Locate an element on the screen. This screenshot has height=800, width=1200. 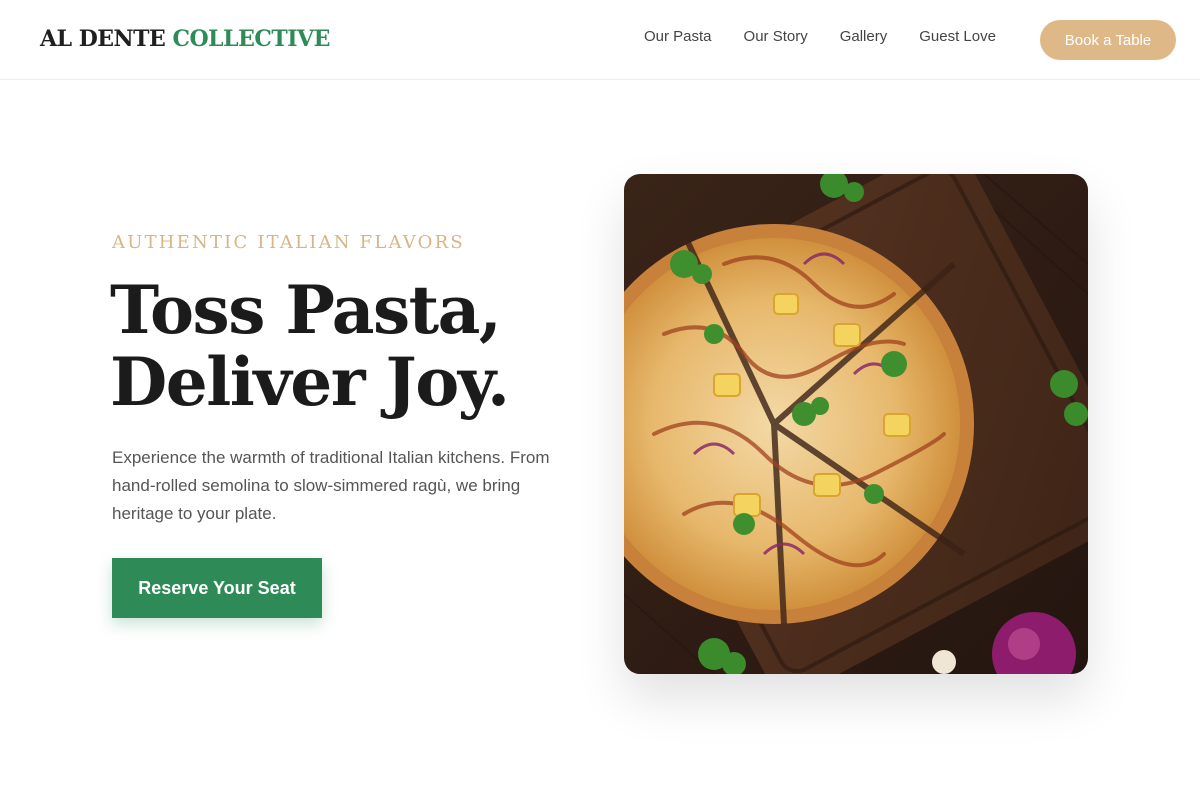
brand-name-primary: AL DENTE is located at coordinates (103, 39).